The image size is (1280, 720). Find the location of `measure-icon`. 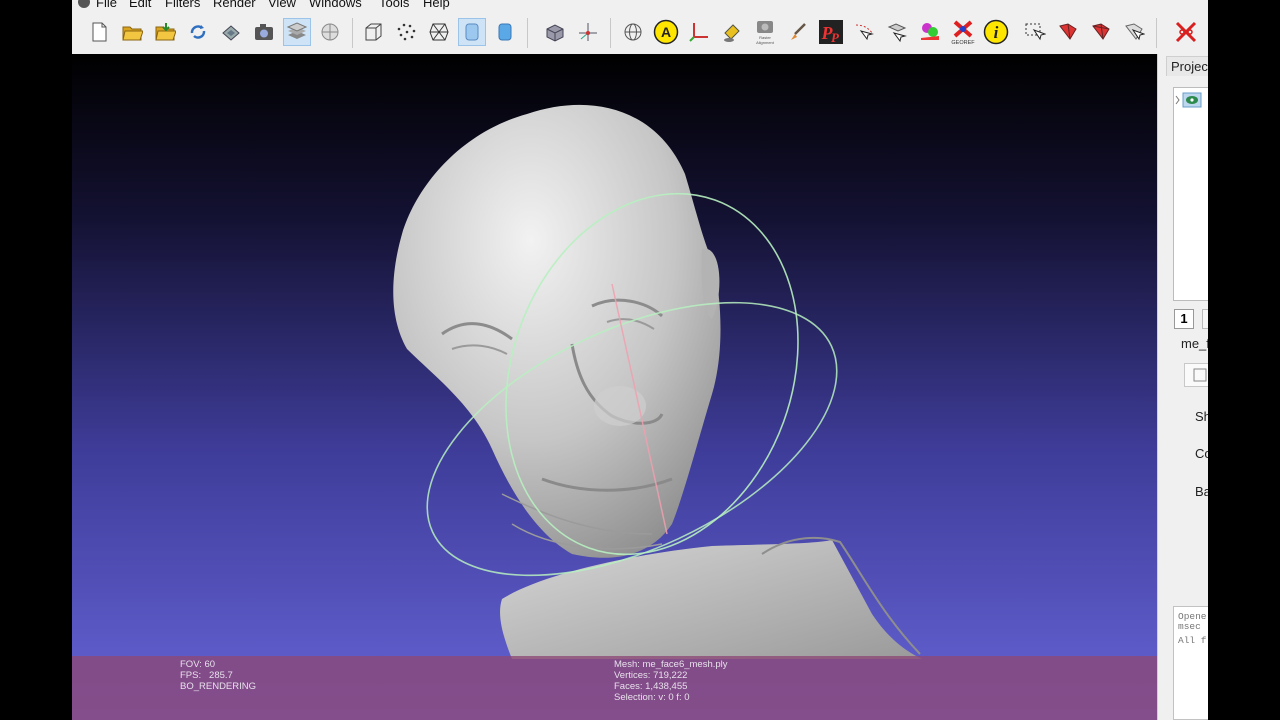

measure-icon is located at coordinates (699, 32).